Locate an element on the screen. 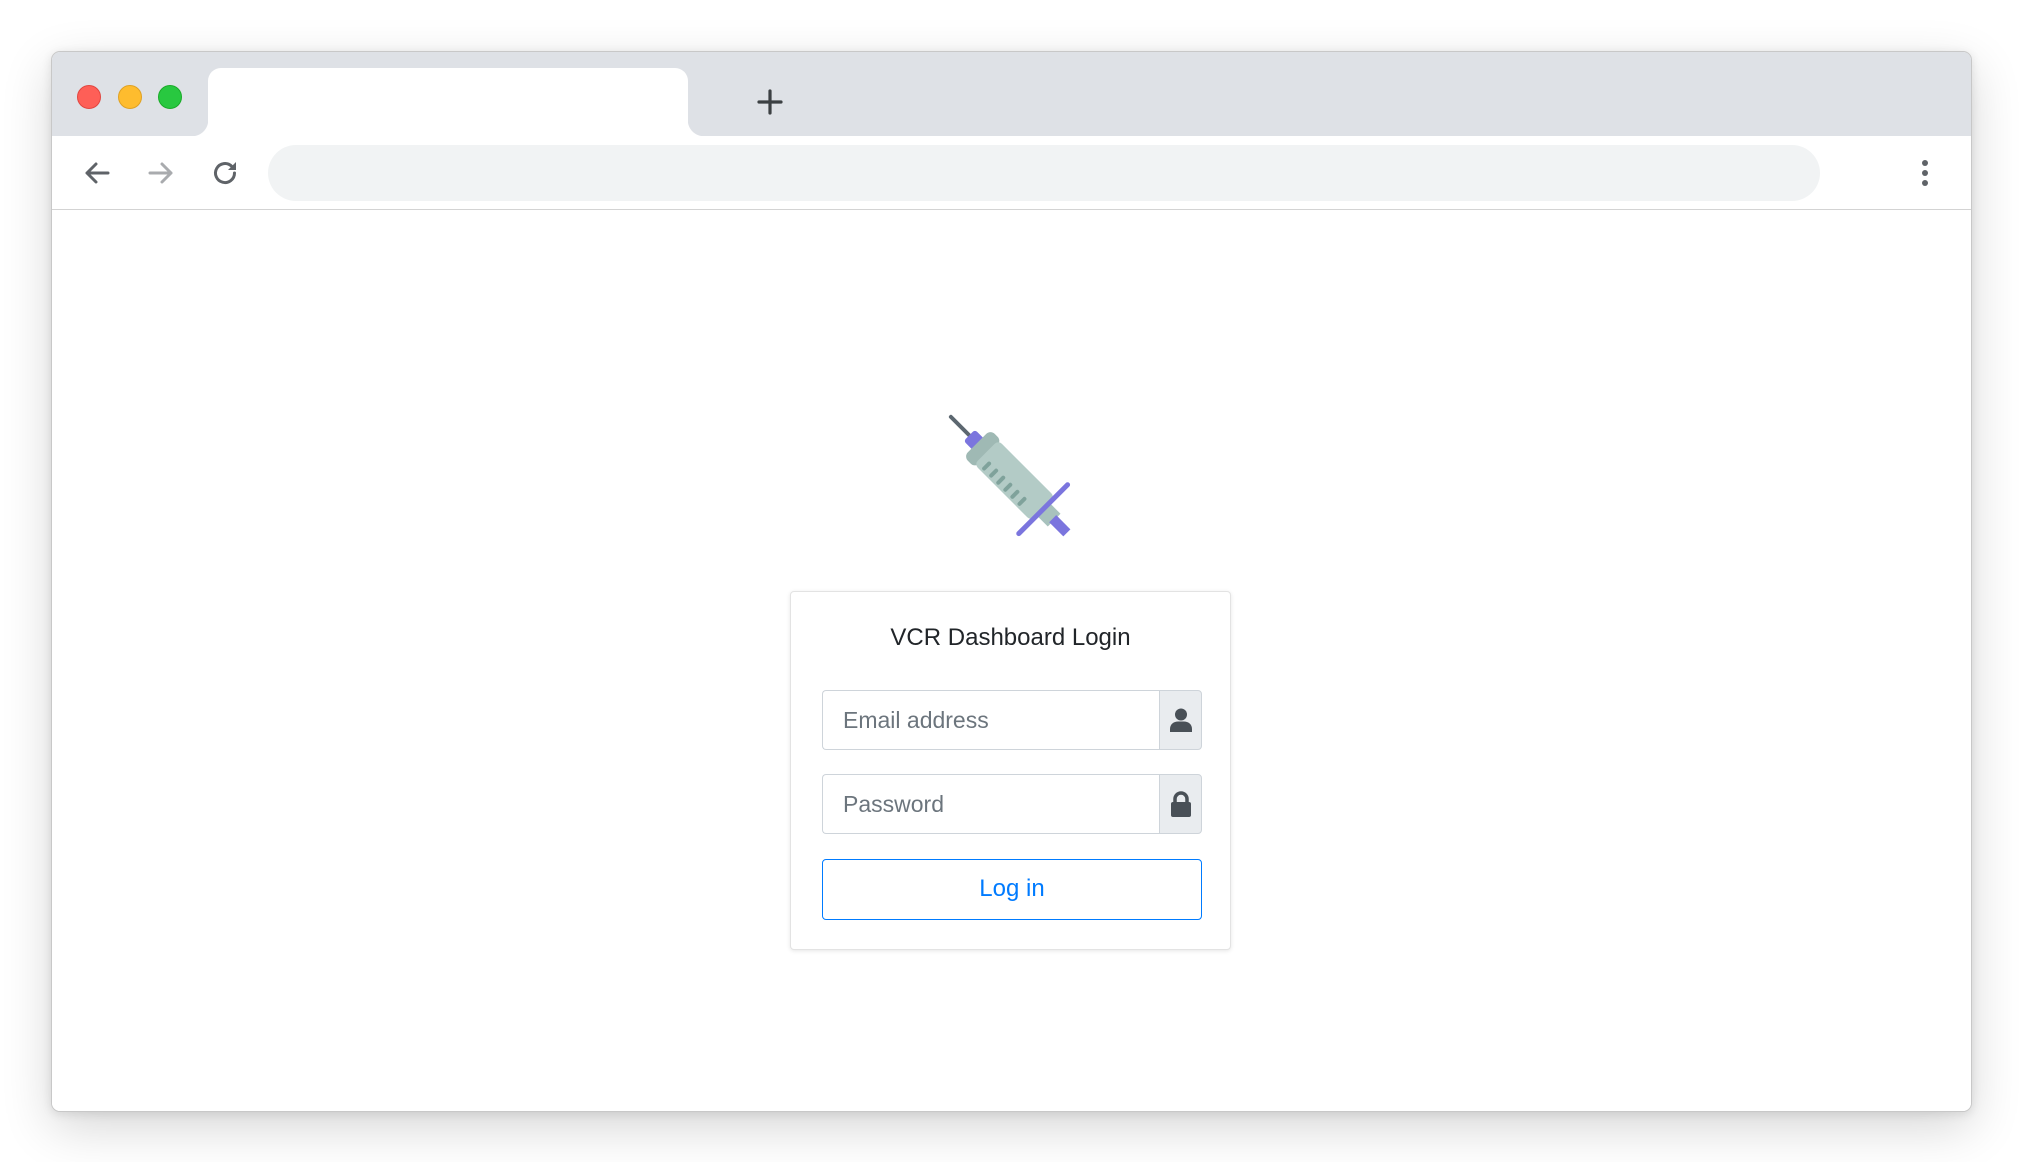  arrow-right-icon is located at coordinates (160, 173).